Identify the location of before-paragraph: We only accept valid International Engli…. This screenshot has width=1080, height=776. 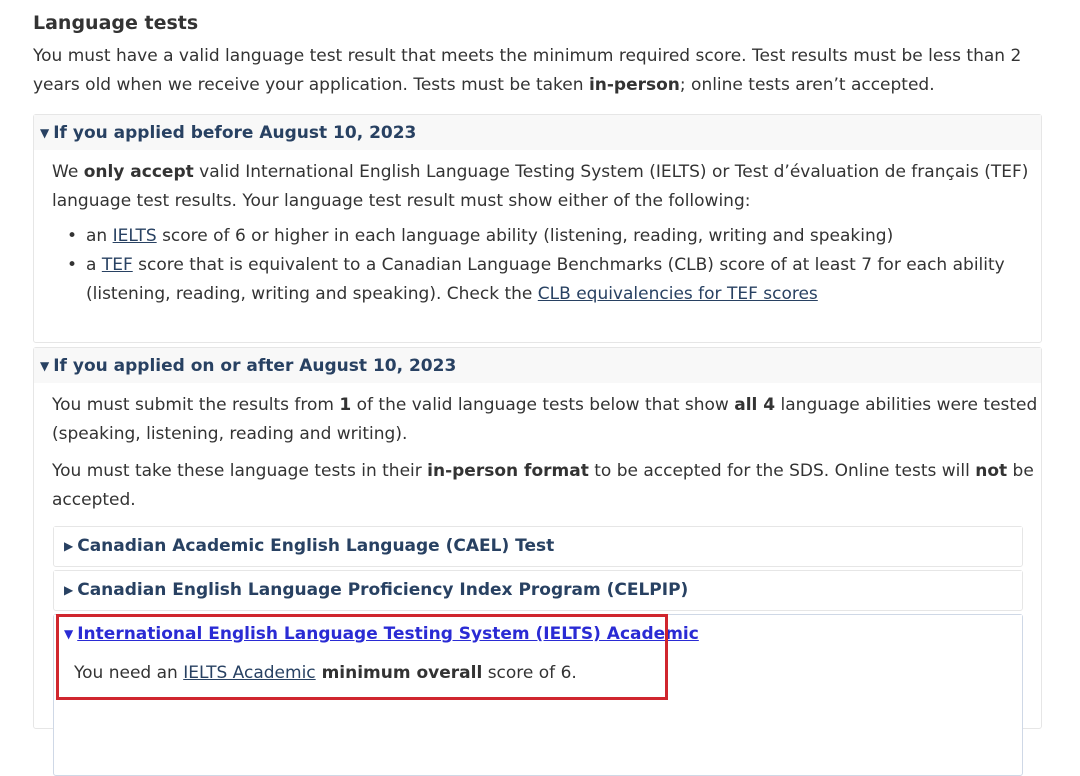
(540, 186).